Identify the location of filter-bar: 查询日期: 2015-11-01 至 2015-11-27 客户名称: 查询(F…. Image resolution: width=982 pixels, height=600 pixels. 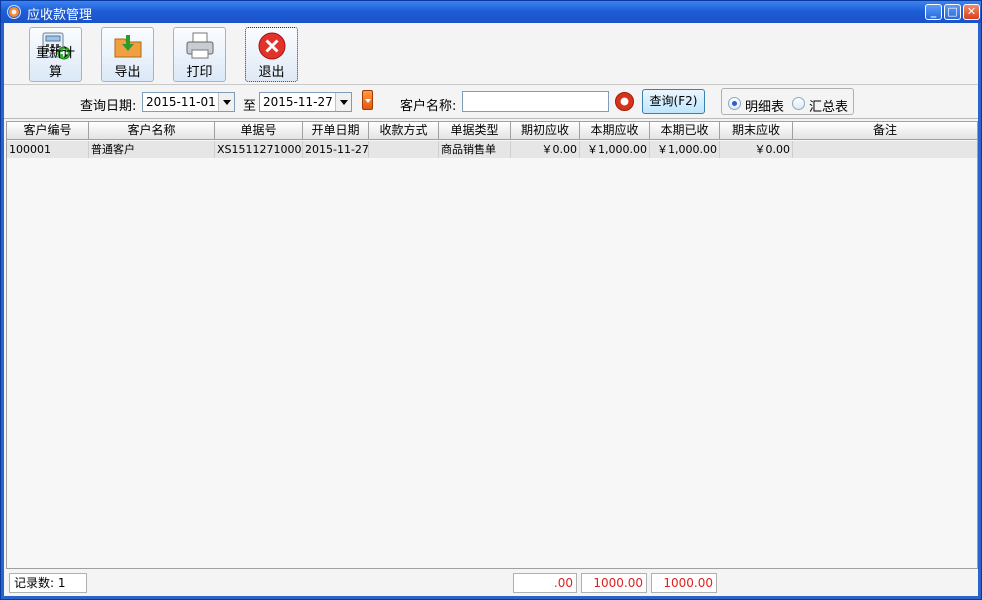
(491, 102).